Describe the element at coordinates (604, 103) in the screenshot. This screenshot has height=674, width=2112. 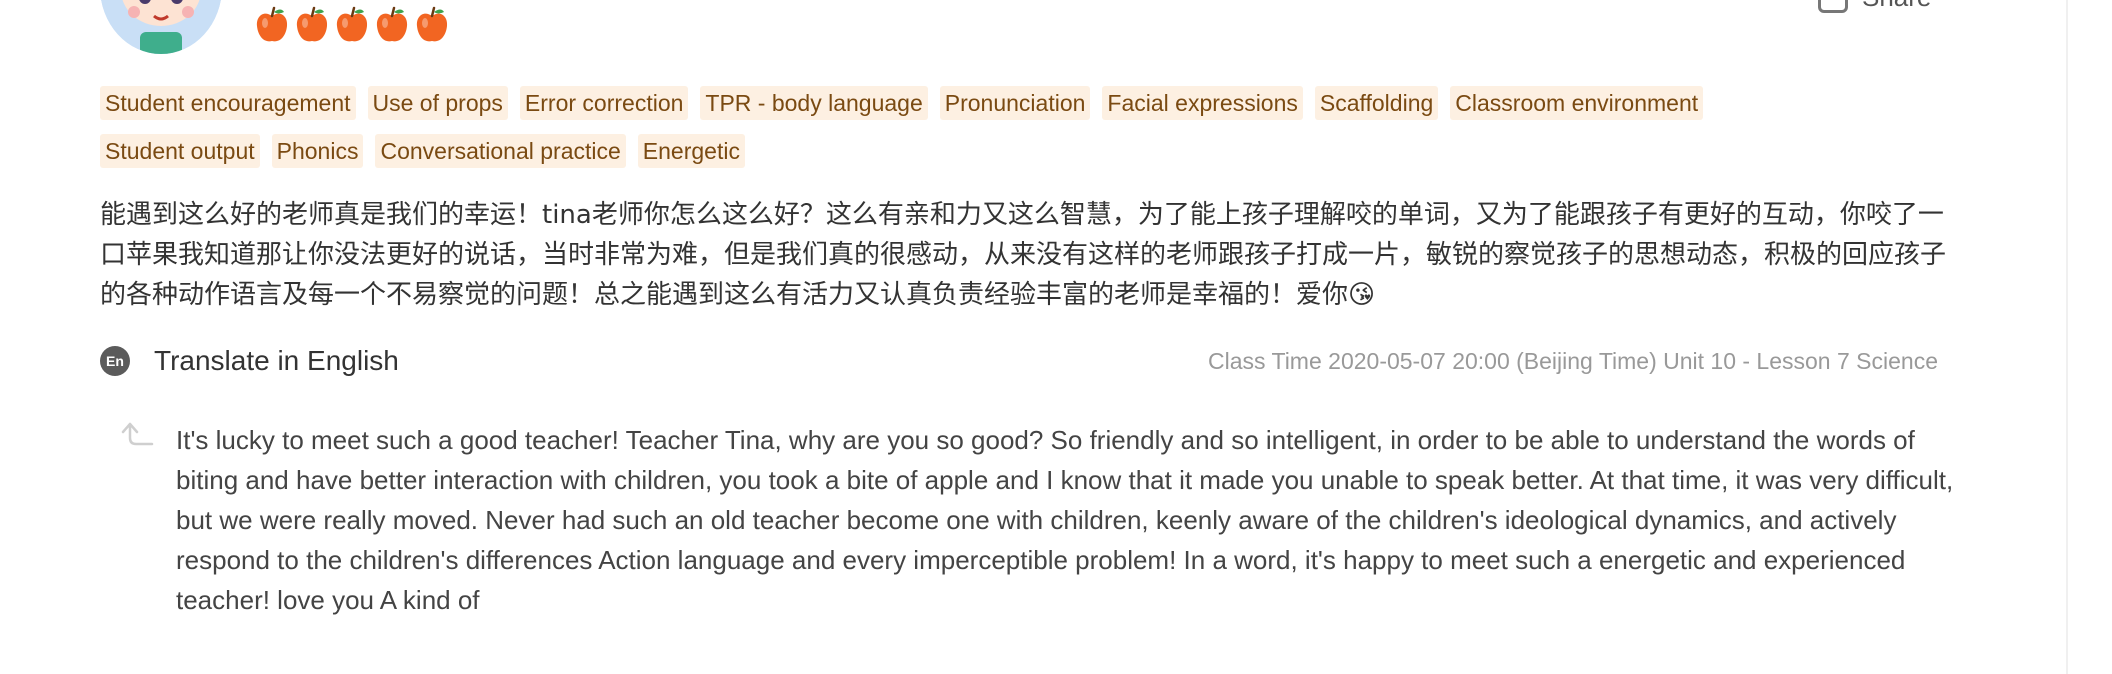
I see `tag: Error correction` at that location.